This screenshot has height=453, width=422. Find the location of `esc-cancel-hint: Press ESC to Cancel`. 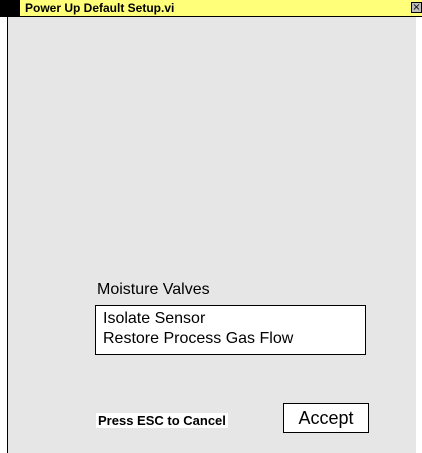

esc-cancel-hint: Press ESC to Cancel is located at coordinates (162, 420).